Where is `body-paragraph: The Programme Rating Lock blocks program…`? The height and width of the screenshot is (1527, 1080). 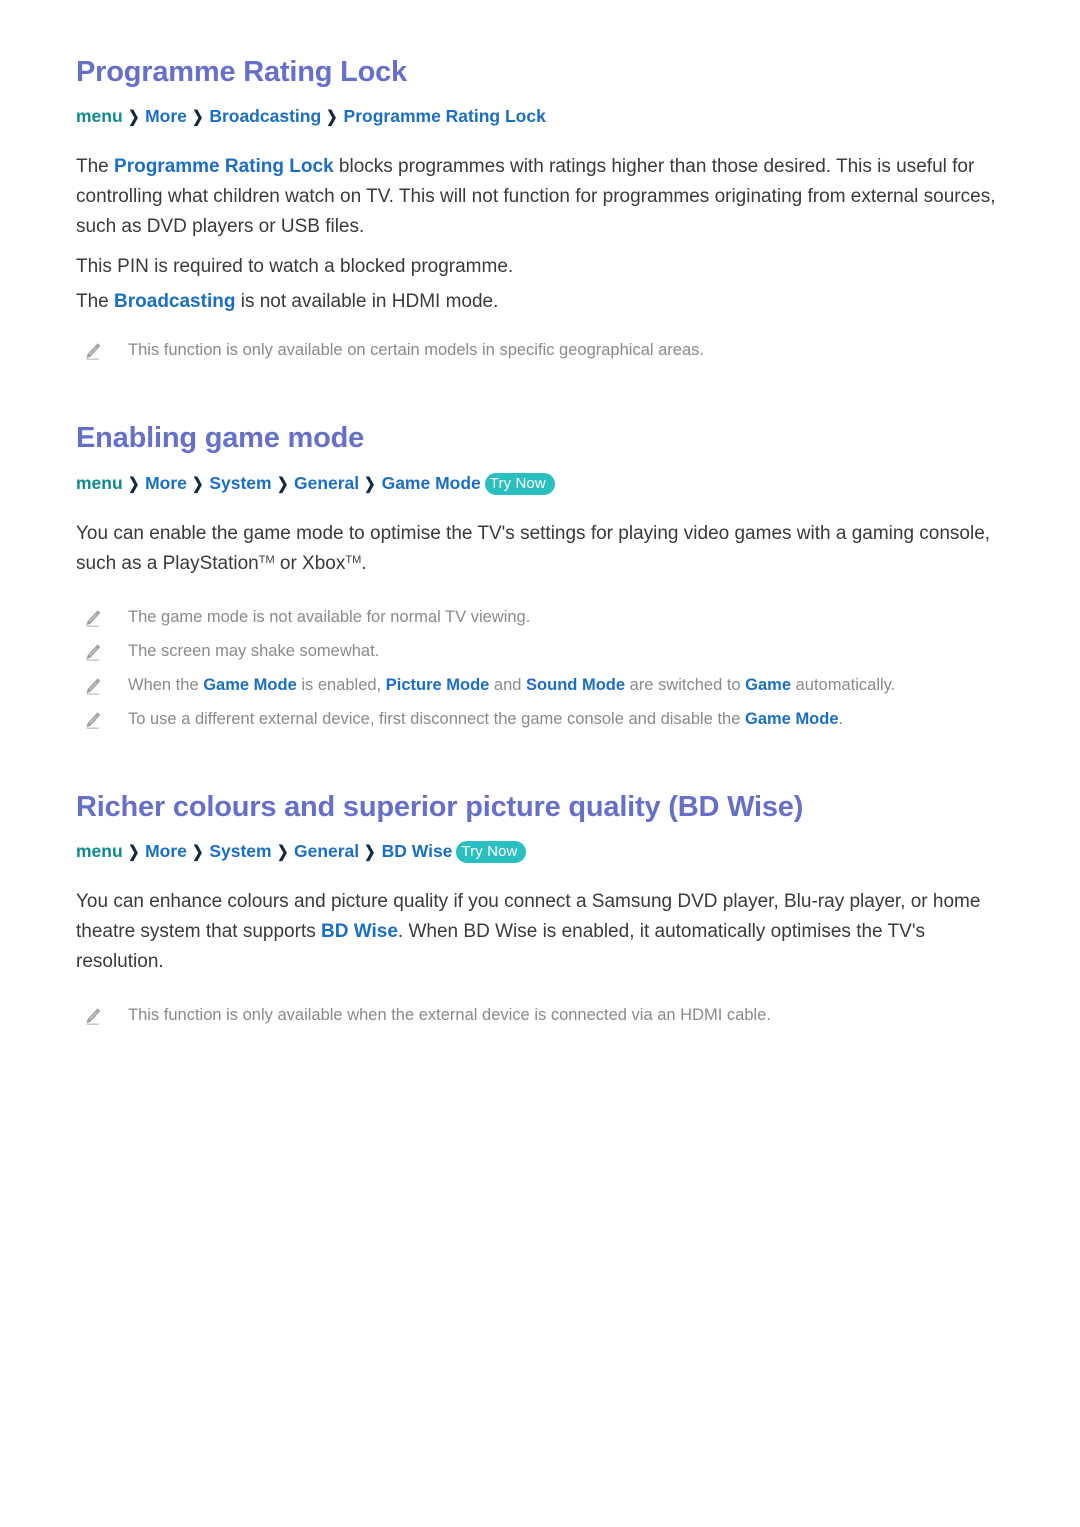 body-paragraph: The Programme Rating Lock blocks program… is located at coordinates (541, 197).